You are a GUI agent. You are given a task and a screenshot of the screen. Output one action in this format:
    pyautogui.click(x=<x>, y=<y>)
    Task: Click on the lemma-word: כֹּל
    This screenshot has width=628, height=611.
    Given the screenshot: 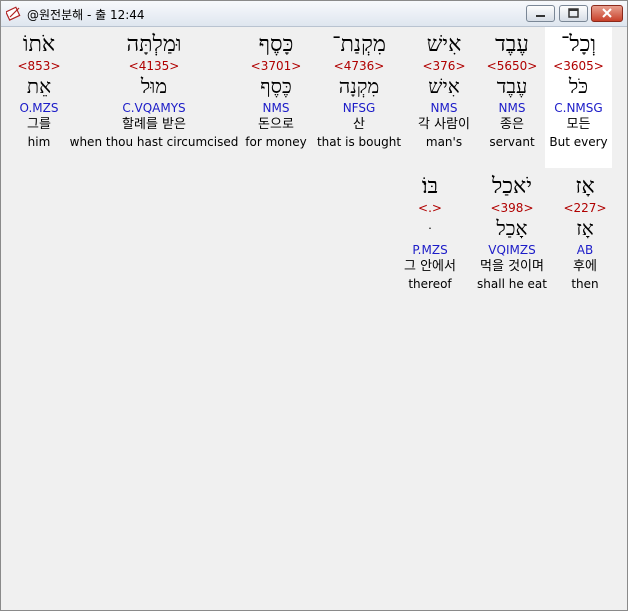 What is the action you would take?
    pyautogui.click(x=578, y=86)
    